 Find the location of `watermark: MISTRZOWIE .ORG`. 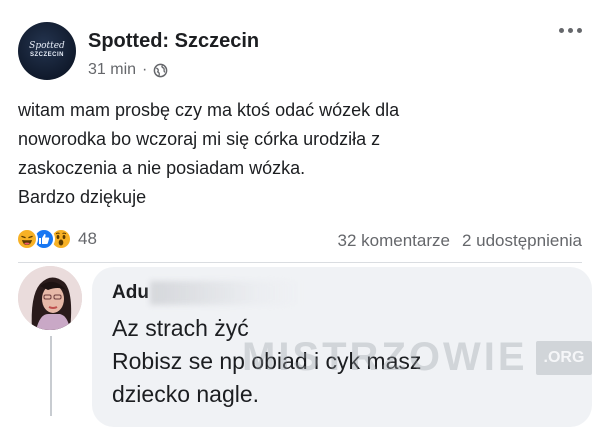

watermark: MISTRZOWIE .ORG is located at coordinates (417, 357).